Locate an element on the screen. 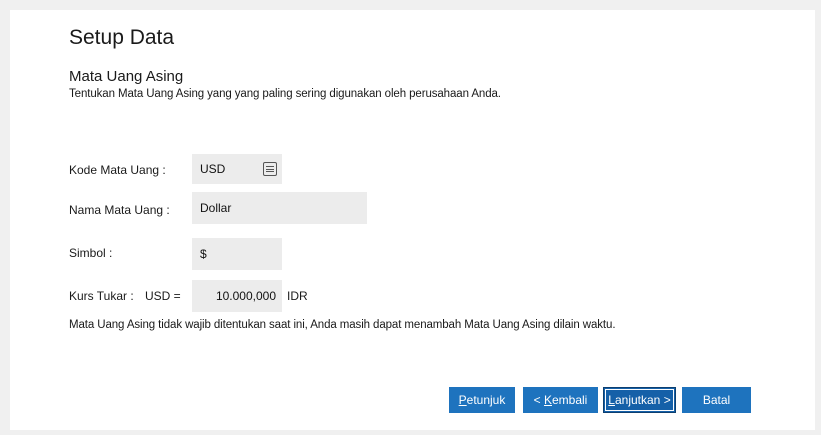  batal-button: Batal is located at coordinates (716, 400).